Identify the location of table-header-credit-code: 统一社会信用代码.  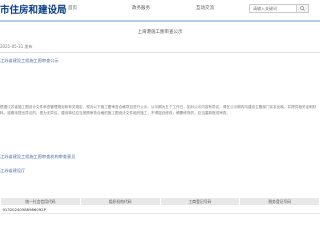
(40, 201).